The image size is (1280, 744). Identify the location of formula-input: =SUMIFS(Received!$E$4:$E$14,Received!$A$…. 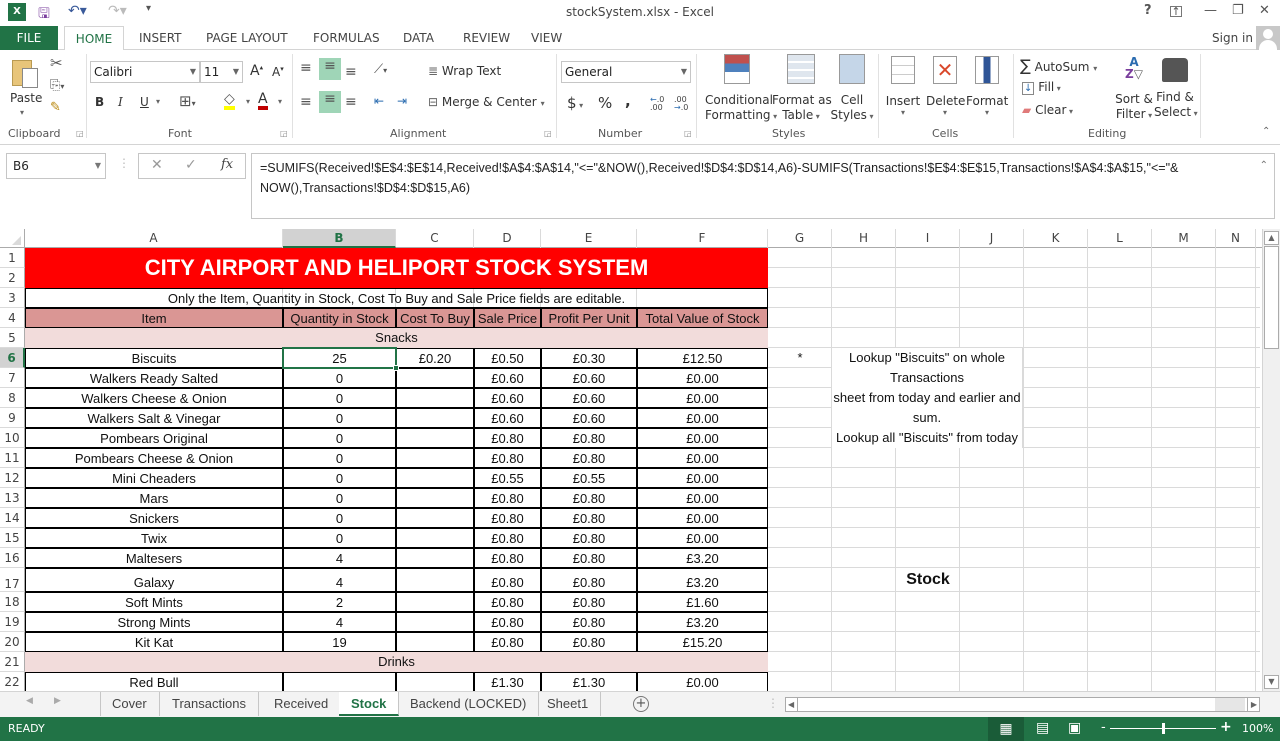
(763, 186).